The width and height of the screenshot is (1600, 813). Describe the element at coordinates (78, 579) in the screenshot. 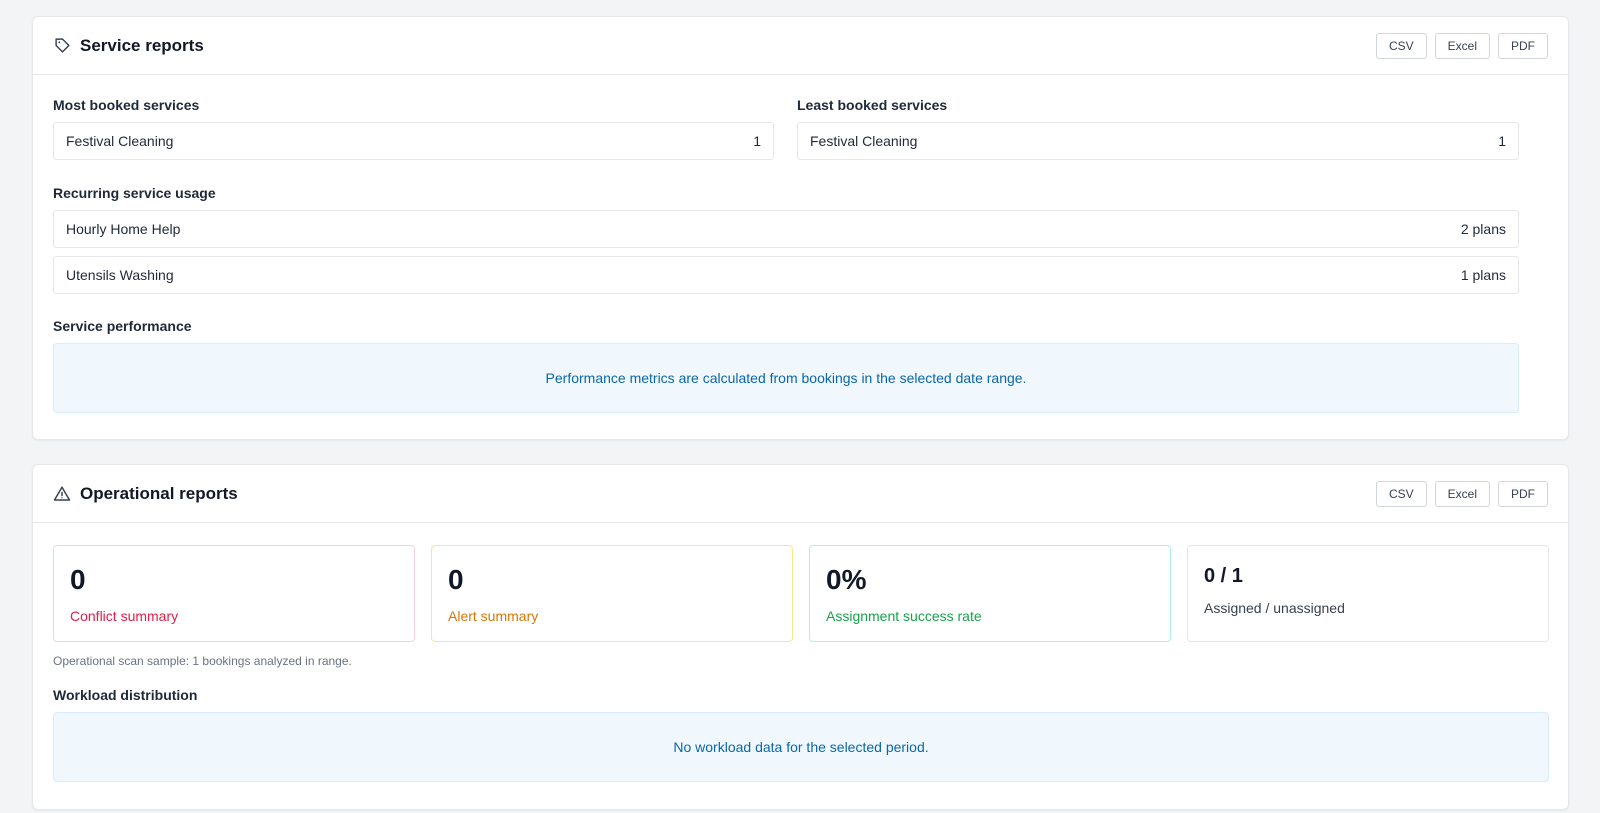

I see `conflict-summary-value: 0` at that location.